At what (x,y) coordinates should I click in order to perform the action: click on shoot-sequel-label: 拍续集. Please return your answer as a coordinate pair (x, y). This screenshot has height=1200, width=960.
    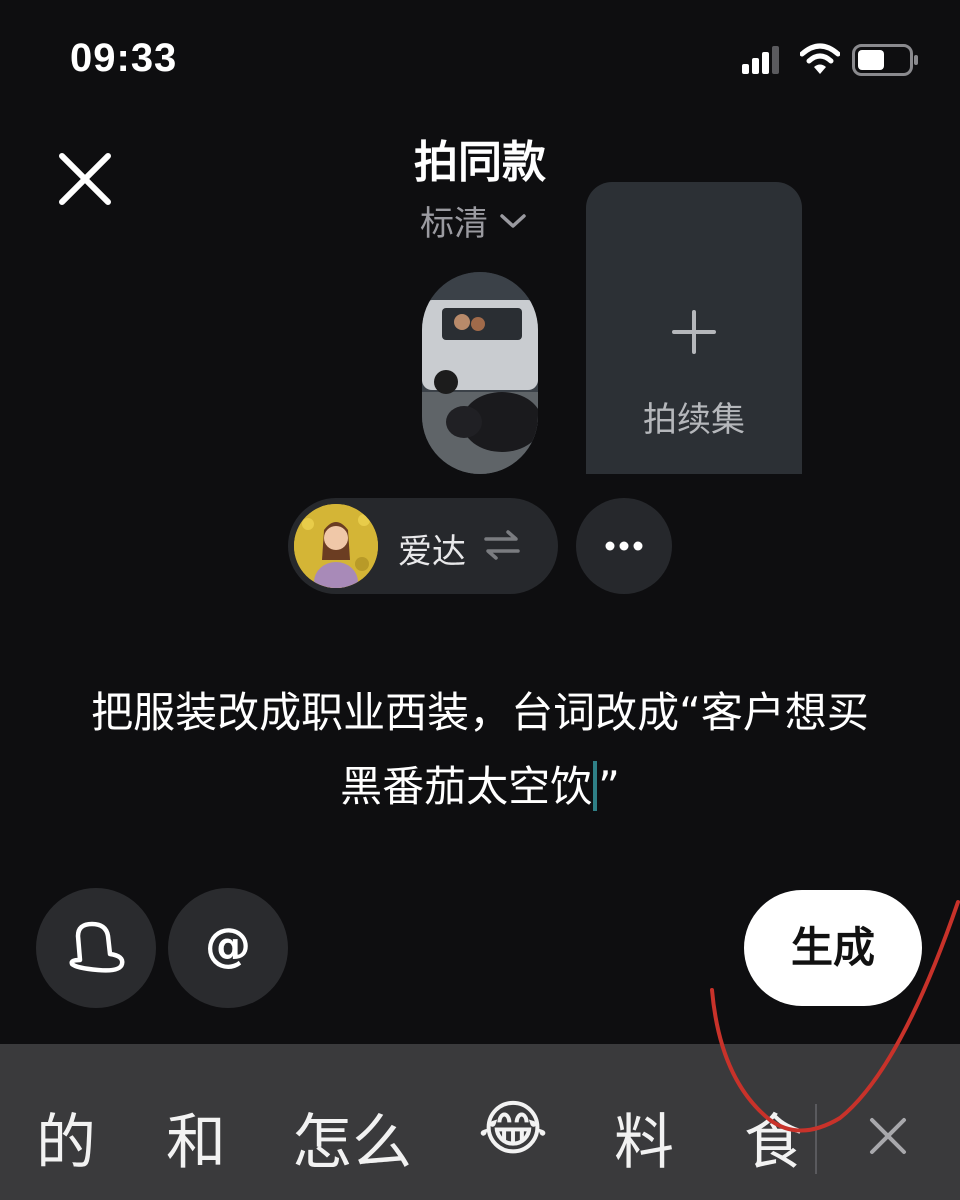
    Looking at the image, I should click on (694, 420).